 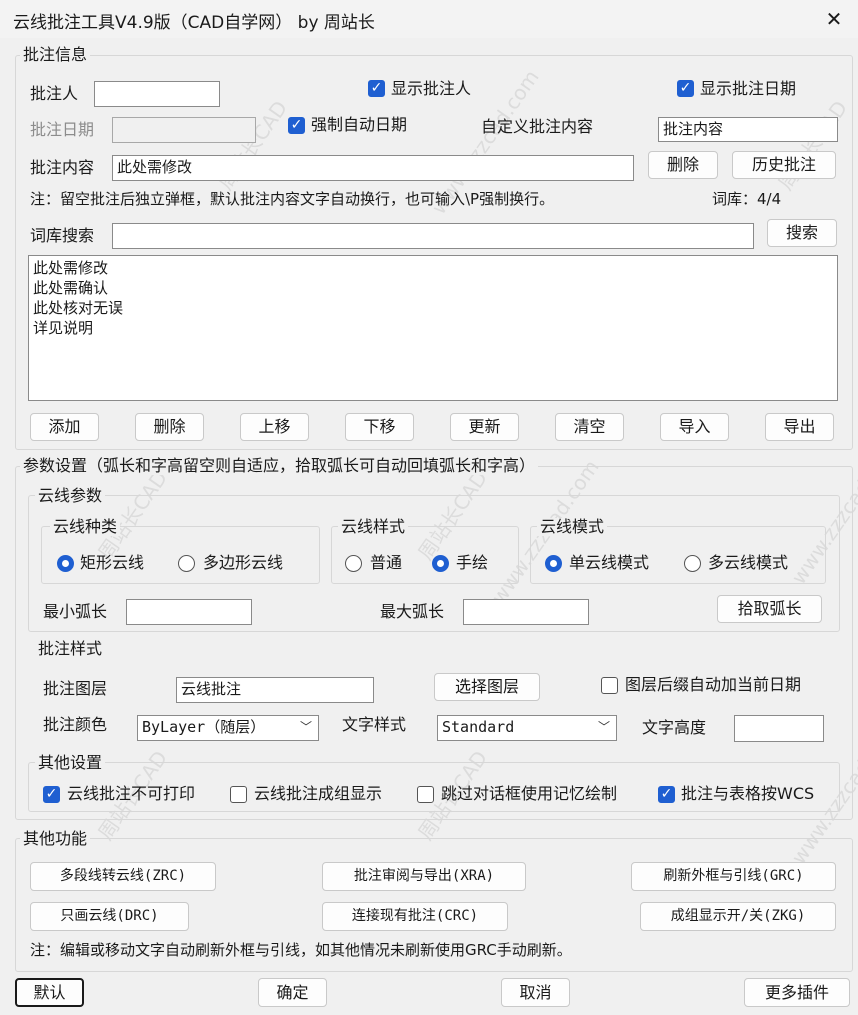 What do you see at coordinates (376, 88) in the screenshot?
I see `show-person-checkbox` at bounding box center [376, 88].